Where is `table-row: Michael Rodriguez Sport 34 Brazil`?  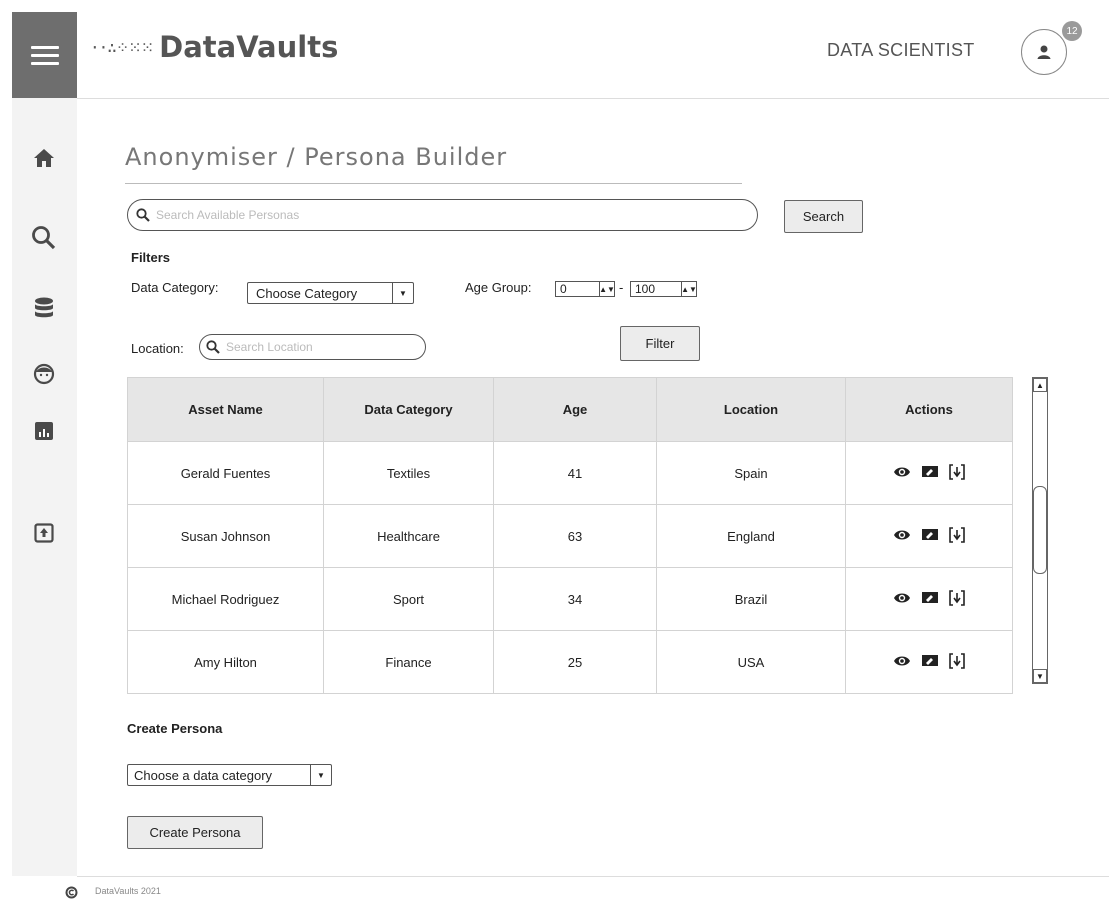 table-row: Michael Rodriguez Sport 34 Brazil is located at coordinates (570, 599).